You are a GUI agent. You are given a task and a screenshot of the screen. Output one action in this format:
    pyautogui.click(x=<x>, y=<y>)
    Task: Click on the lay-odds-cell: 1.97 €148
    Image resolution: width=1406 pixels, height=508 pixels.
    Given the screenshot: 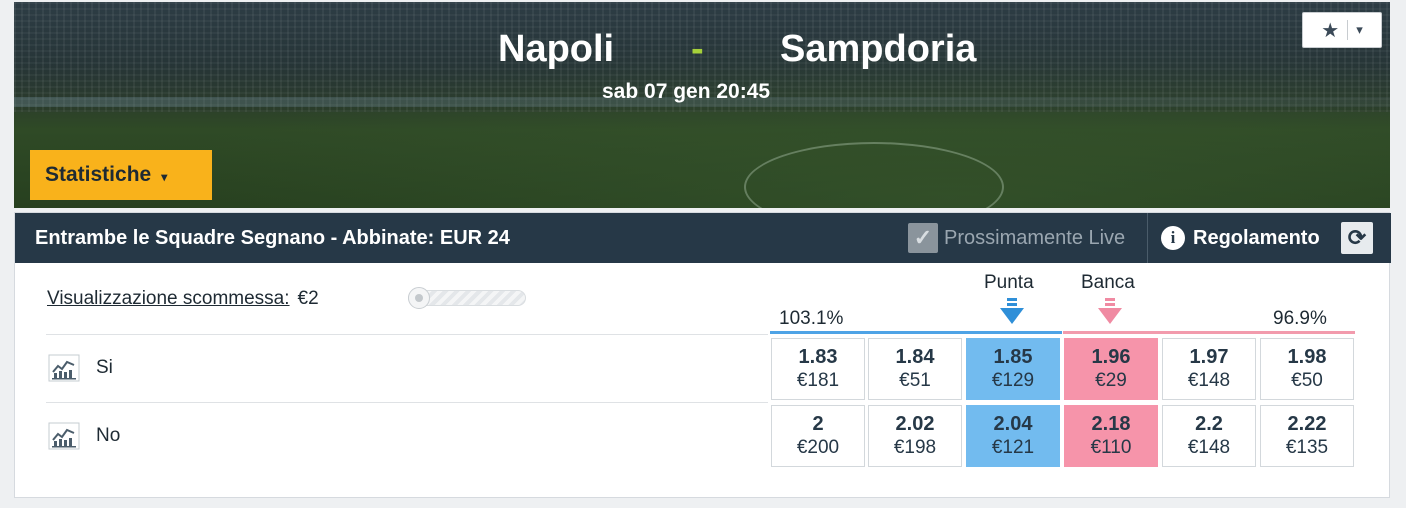 What is the action you would take?
    pyautogui.click(x=1209, y=369)
    